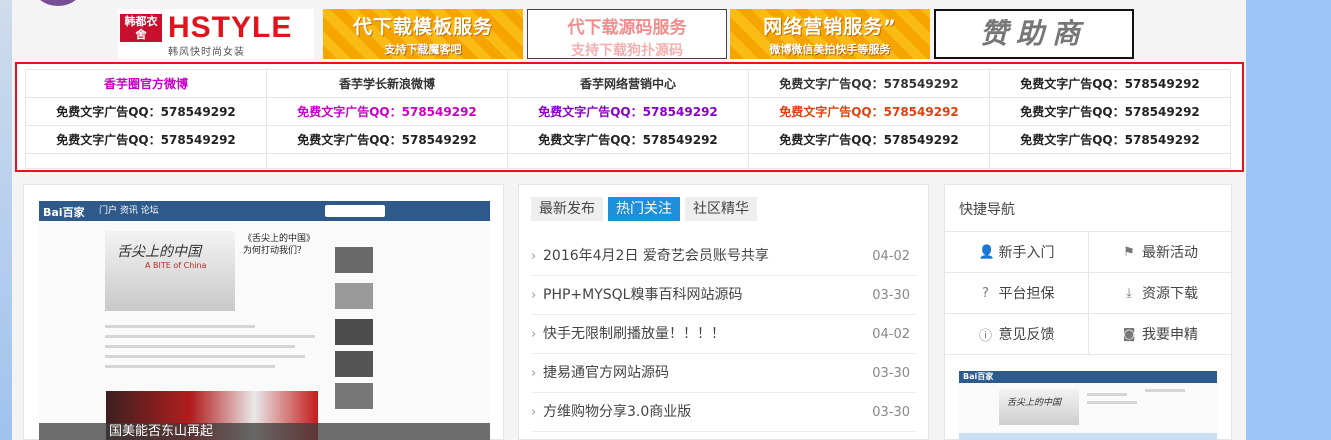 Image resolution: width=1331 pixels, height=440 pixels. What do you see at coordinates (1034, 34) in the screenshot?
I see `sponsor-ad-slot: 赞助商` at bounding box center [1034, 34].